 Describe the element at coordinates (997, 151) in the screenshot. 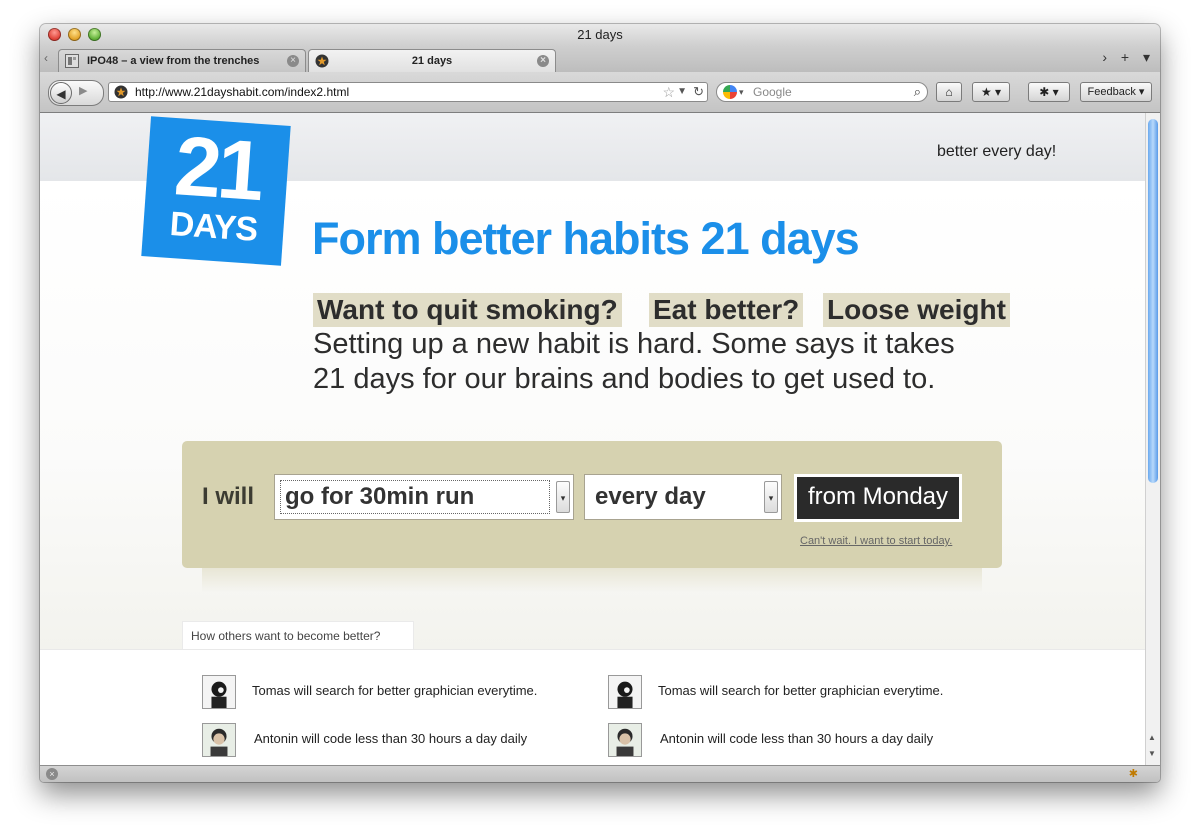

I see `site-tagline: better every day!` at that location.